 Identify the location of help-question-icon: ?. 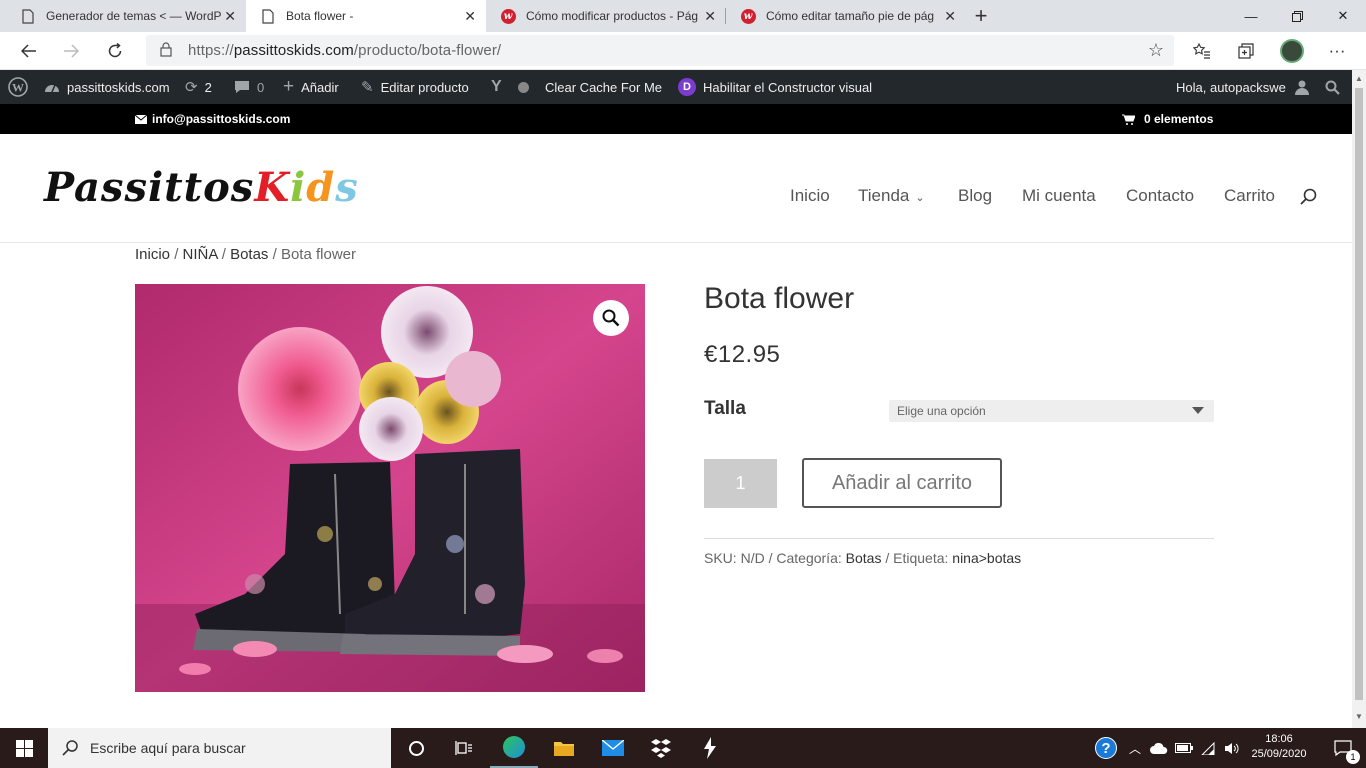
(1106, 748).